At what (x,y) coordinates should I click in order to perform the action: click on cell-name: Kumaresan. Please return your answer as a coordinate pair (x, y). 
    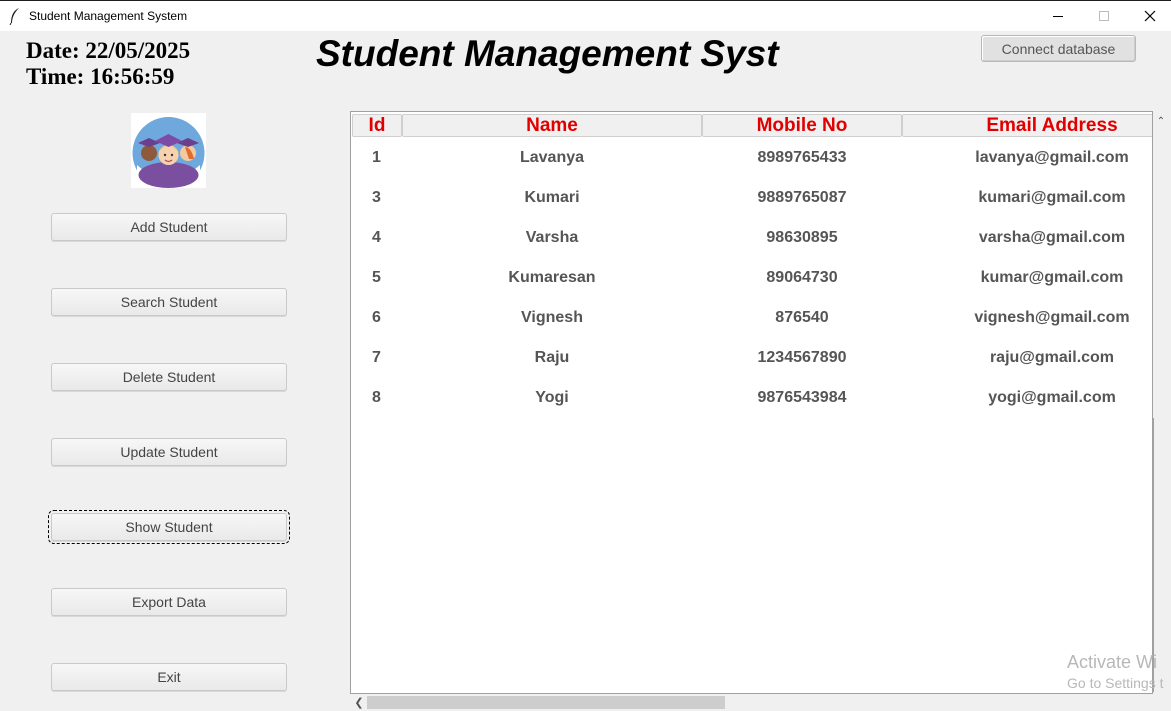
    Looking at the image, I should click on (552, 277).